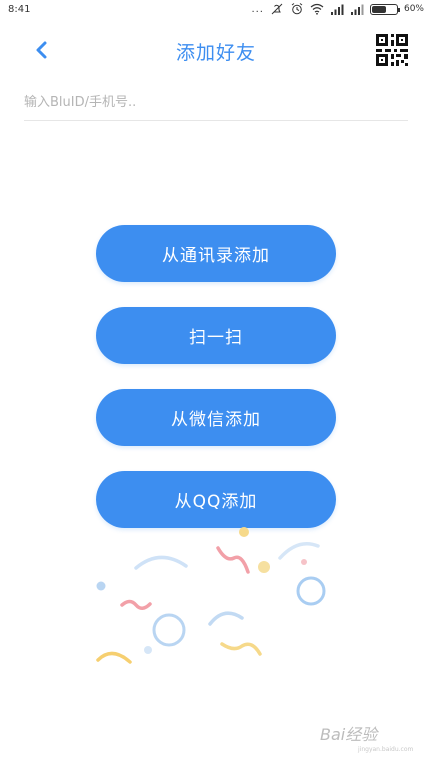  Describe the element at coordinates (349, 734) in the screenshot. I see `watermark-text: Bai经验` at that location.